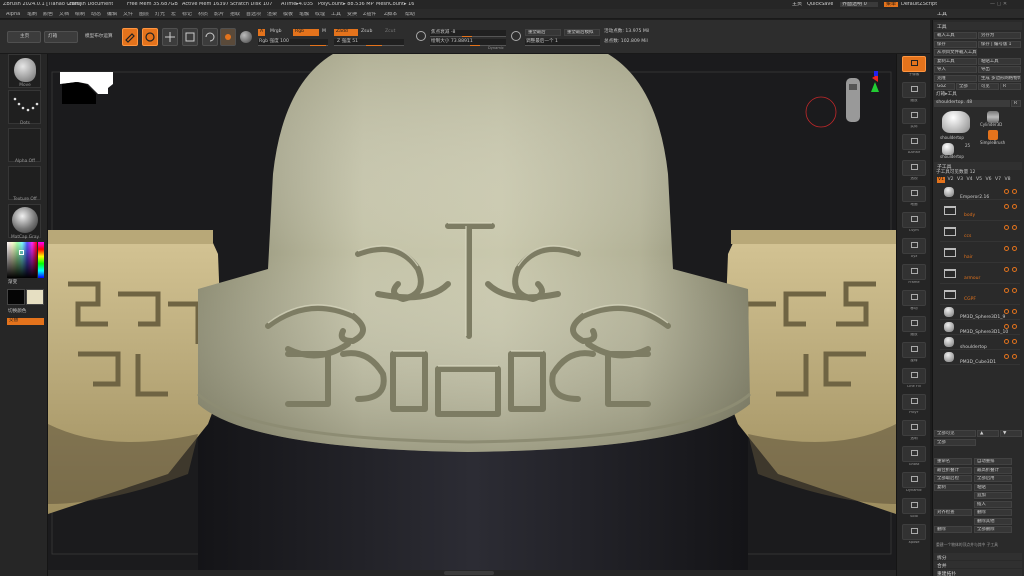  I want to click on menu-item: 文档, so click(64, 14).